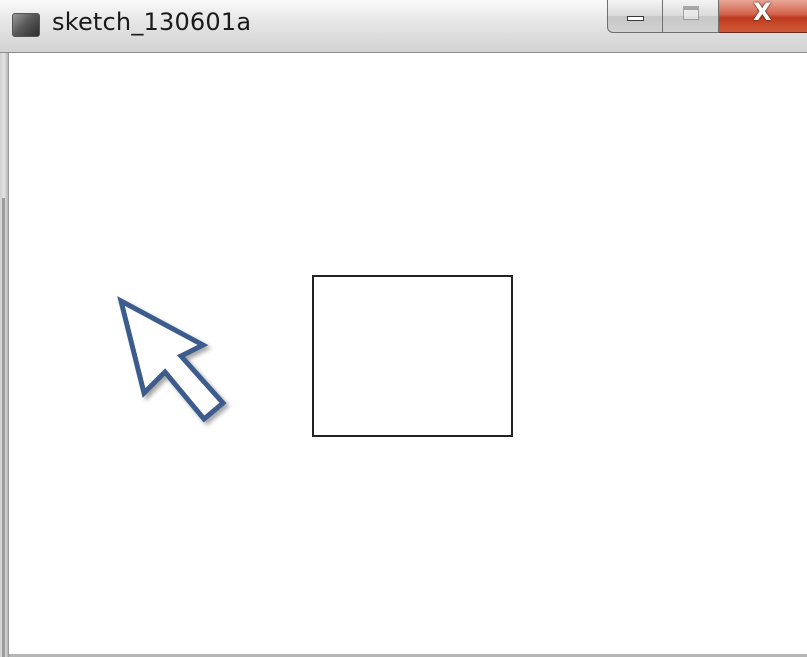 The image size is (807, 657). I want to click on caption-buttons: X, so click(707, 17).